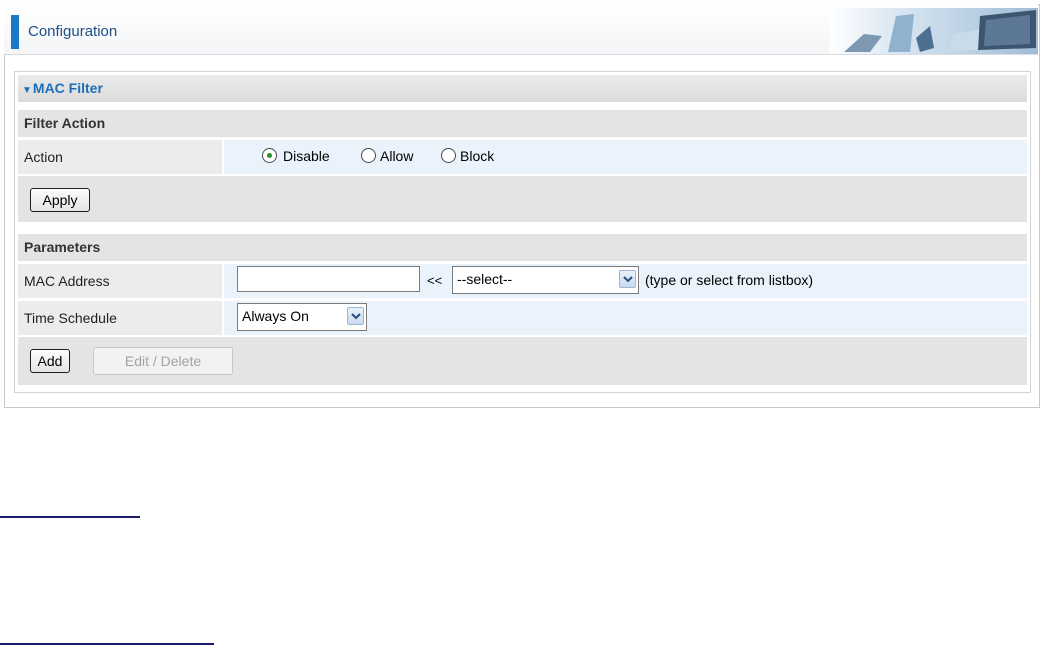 The height and width of the screenshot is (648, 1047). Describe the element at coordinates (50, 361) in the screenshot. I see `add-button: Add` at that location.